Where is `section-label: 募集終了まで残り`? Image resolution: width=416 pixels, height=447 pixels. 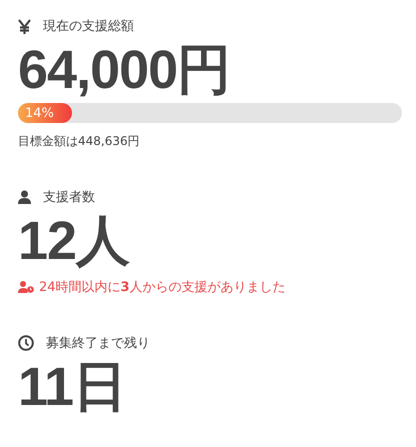
section-label: 募集終了まで残り is located at coordinates (98, 343).